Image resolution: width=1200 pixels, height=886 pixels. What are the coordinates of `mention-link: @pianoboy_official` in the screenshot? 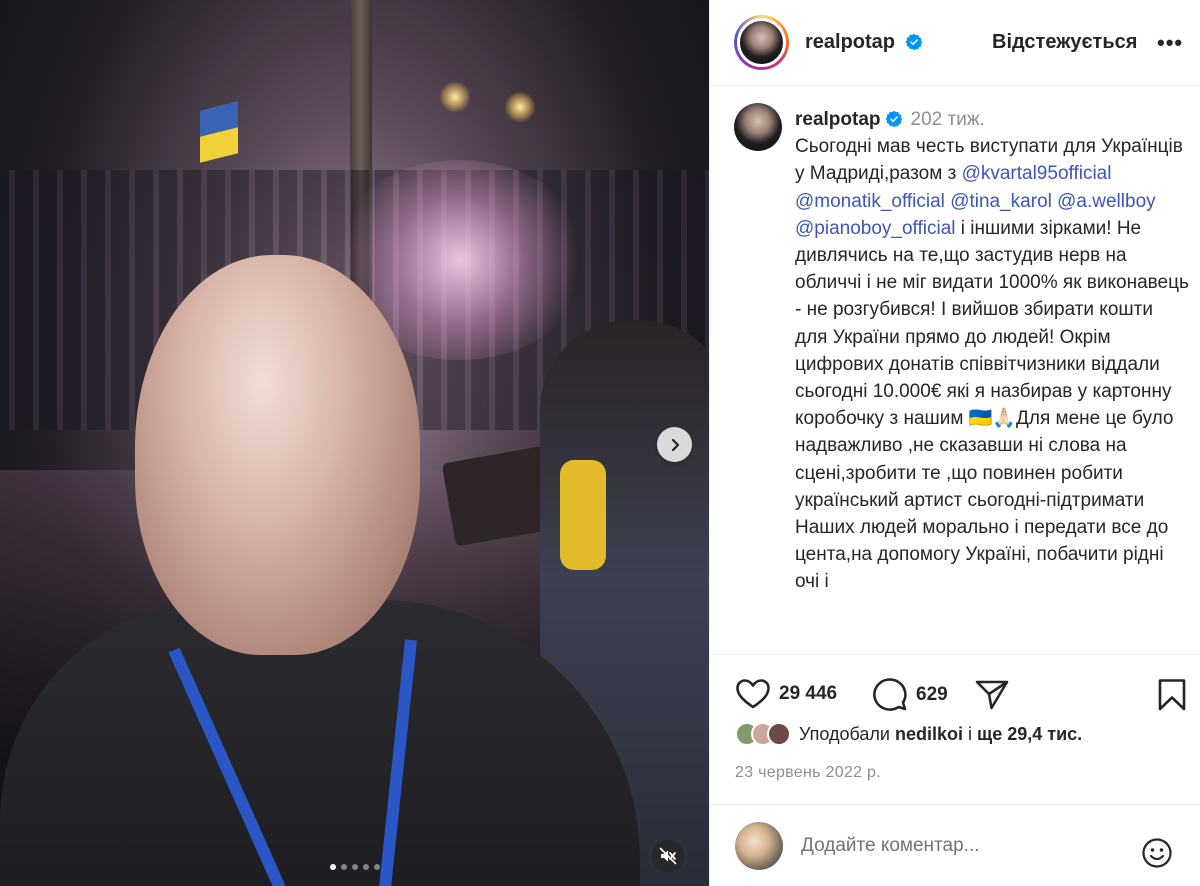 It's located at (875, 228).